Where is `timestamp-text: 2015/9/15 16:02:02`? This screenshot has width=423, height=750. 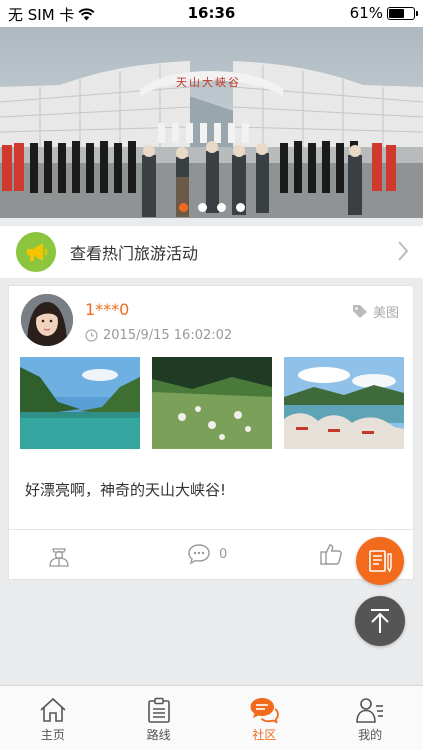 timestamp-text: 2015/9/15 16:02:02 is located at coordinates (168, 335).